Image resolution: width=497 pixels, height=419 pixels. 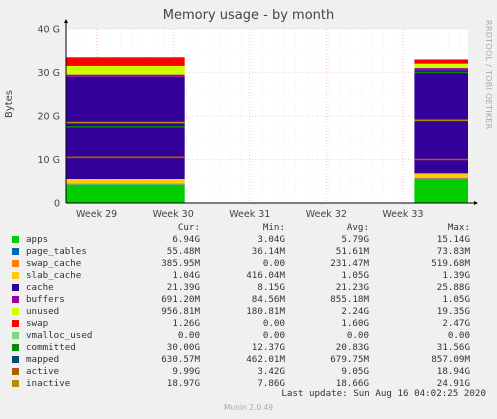 What do you see at coordinates (355, 239) in the screenshot?
I see `legend-avg: 5.79G` at bounding box center [355, 239].